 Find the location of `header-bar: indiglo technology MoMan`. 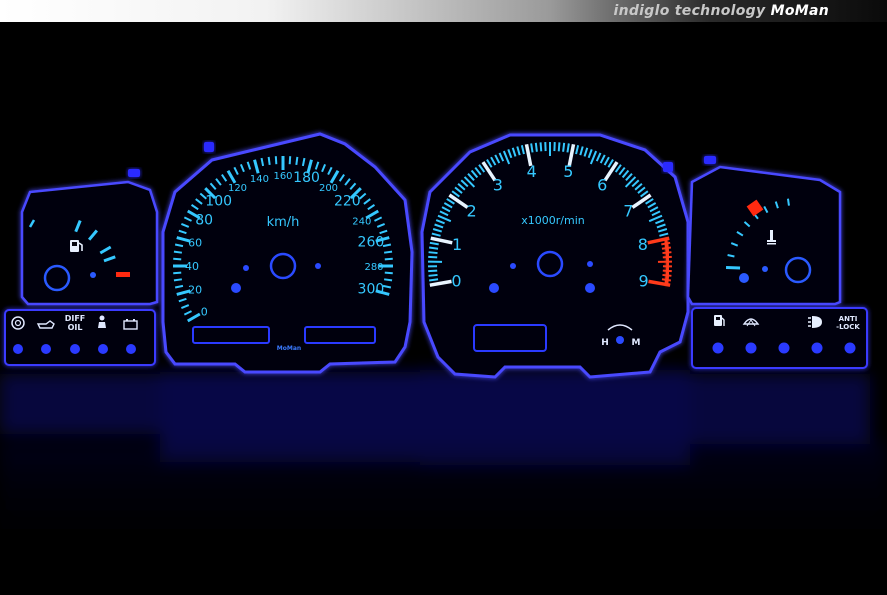

header-bar: indiglo technology MoMan is located at coordinates (443, 11).